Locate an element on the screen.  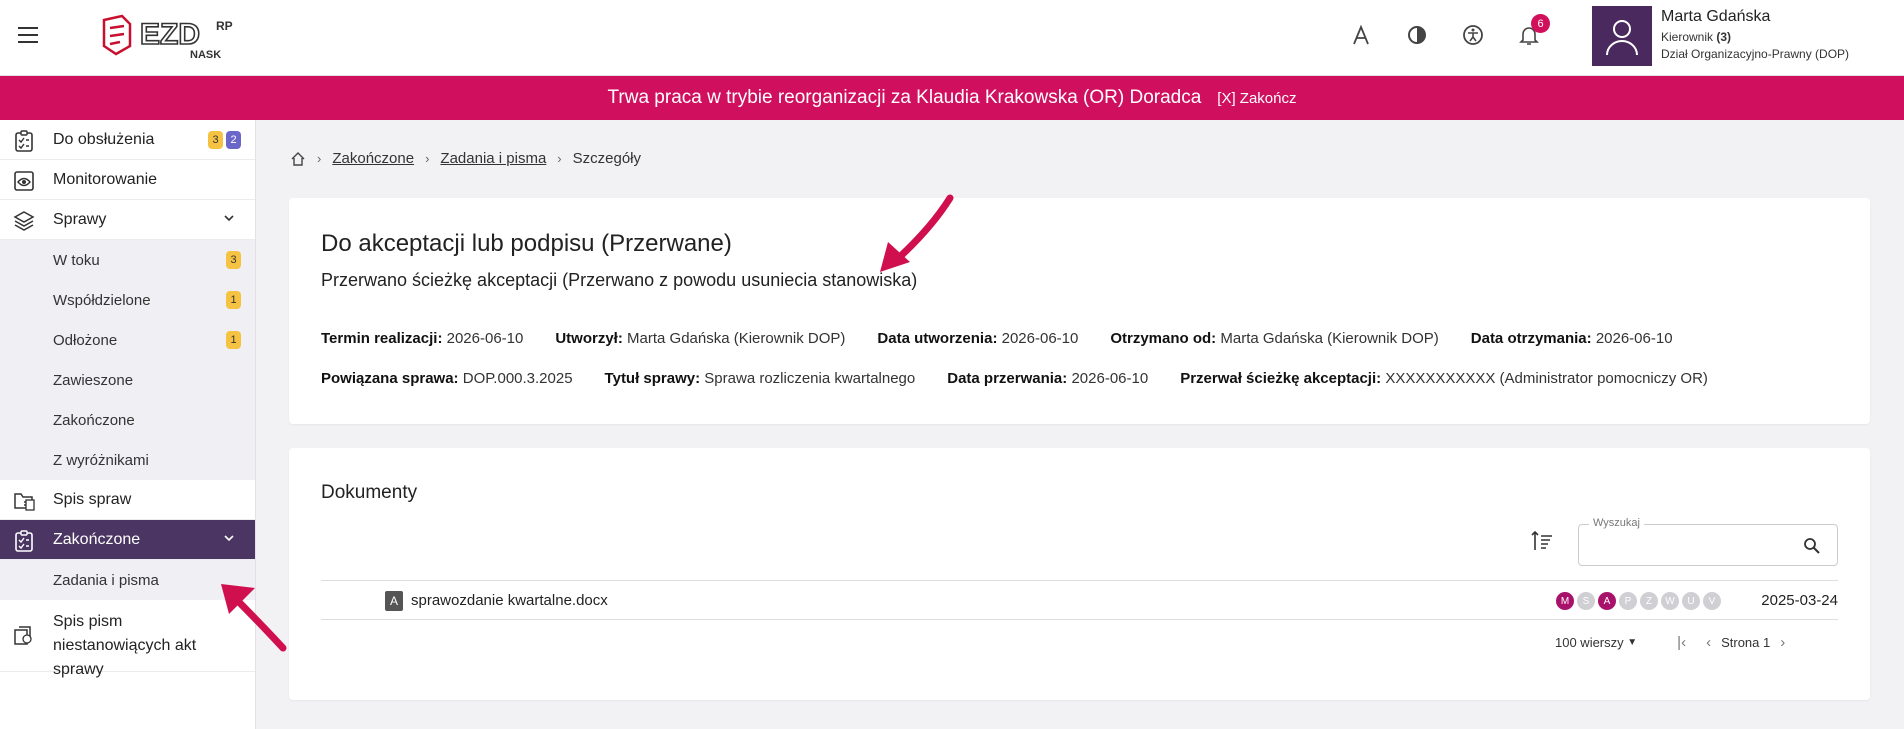
sidebar-subitem-zawieszone: Zawieszone is located at coordinates (127, 380).